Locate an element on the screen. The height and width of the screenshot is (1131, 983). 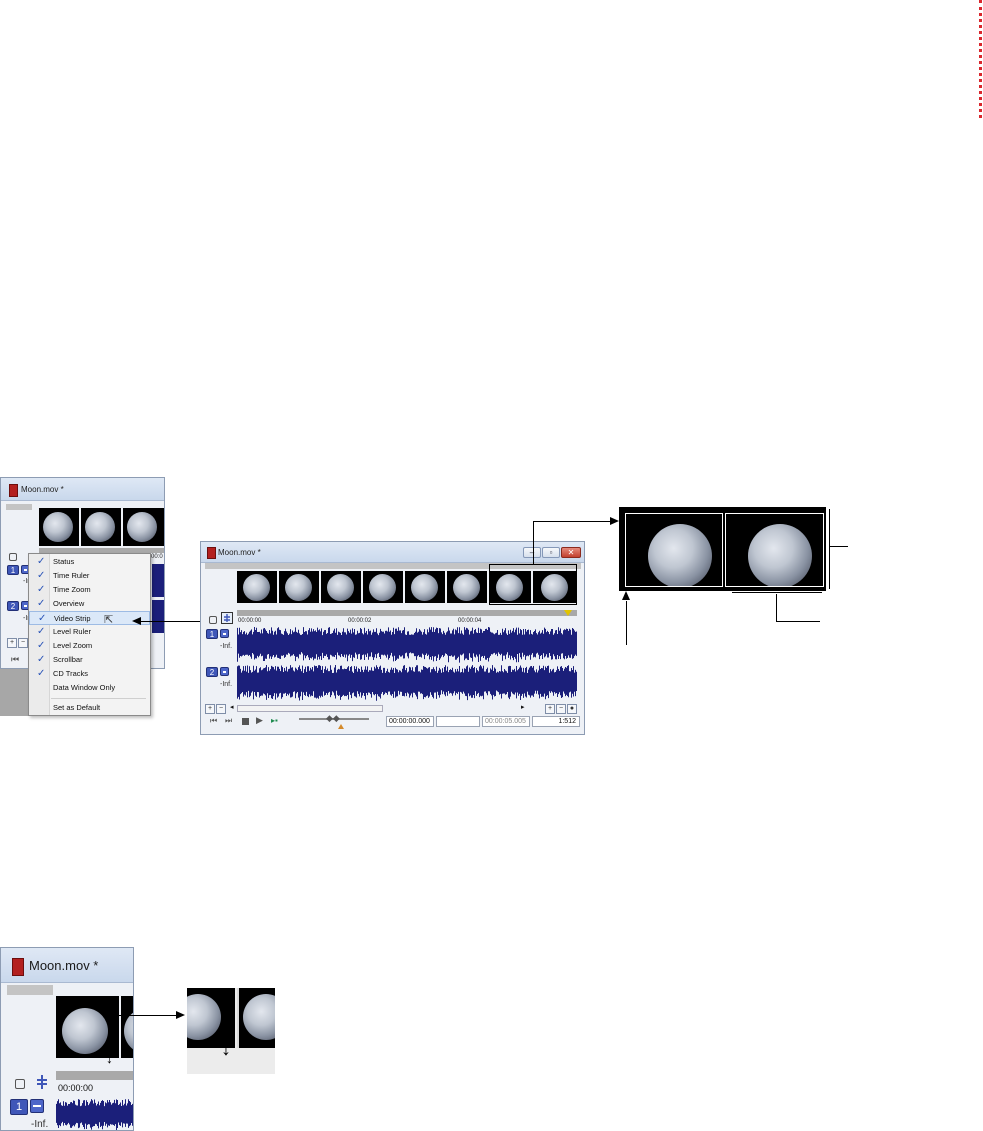
maximize-button: ▫ is located at coordinates (551, 552).